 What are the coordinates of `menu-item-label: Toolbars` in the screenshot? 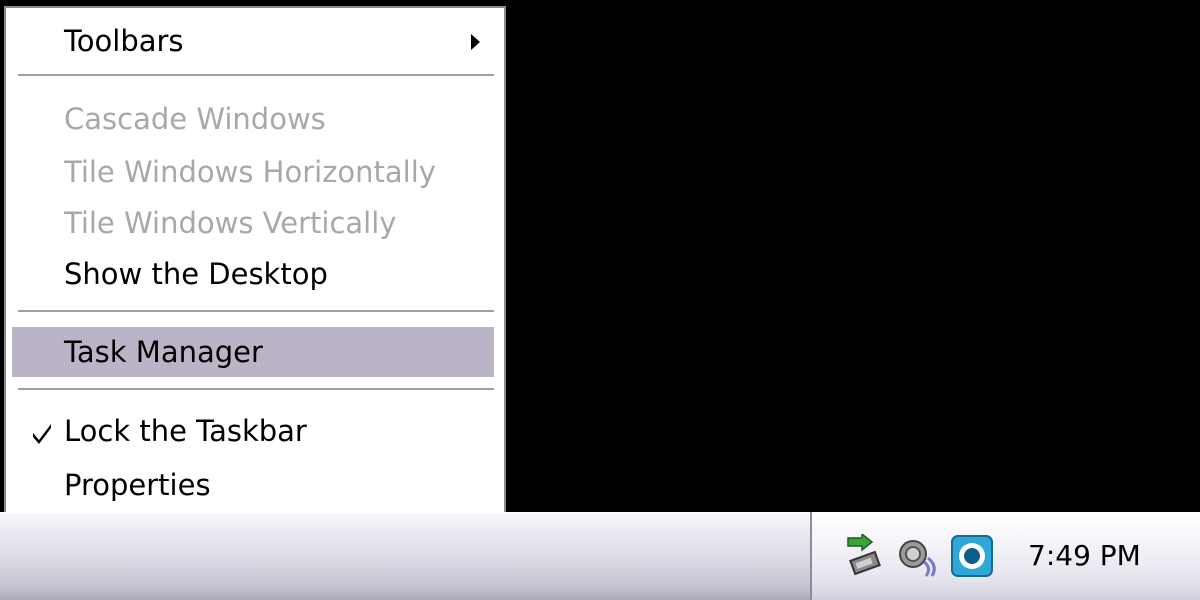 It's located at (124, 41).